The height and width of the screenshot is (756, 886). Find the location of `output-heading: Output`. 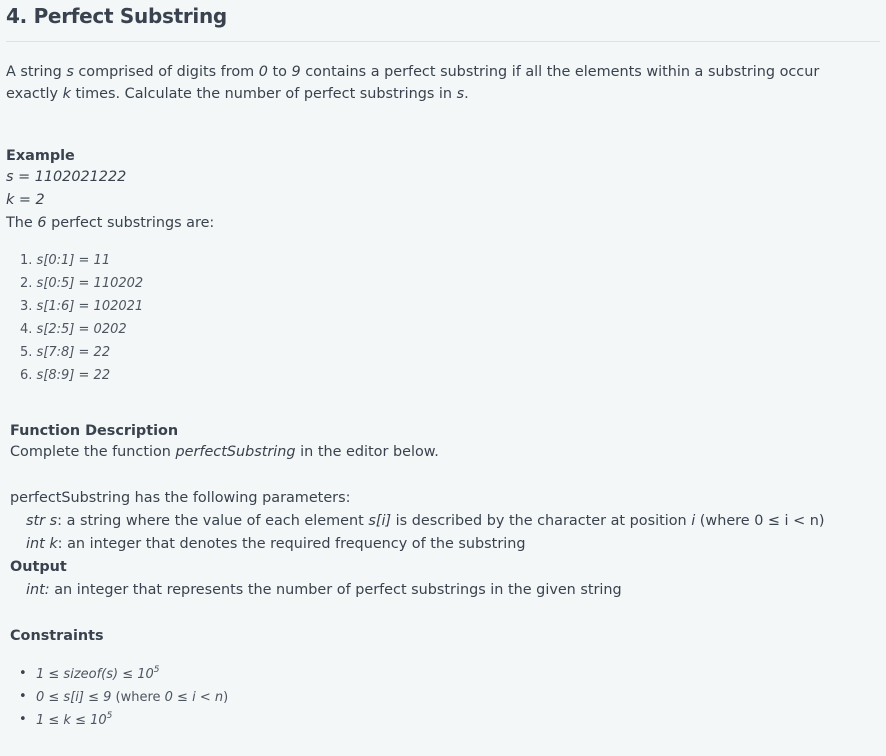

output-heading: Output is located at coordinates (38, 567).